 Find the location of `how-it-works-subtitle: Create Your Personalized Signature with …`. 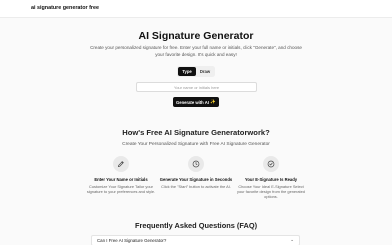

how-it-works-subtitle: Create Your Personalized Signature with … is located at coordinates (196, 144).